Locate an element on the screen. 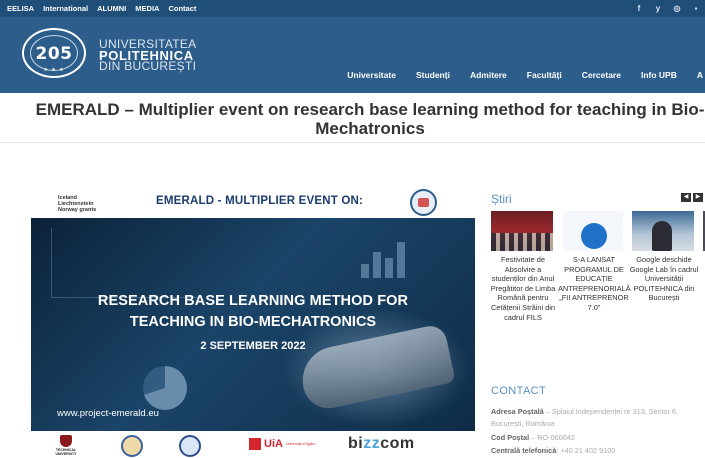 The width and height of the screenshot is (705, 458). phone-label: Centrală telefonică is located at coordinates (524, 450).